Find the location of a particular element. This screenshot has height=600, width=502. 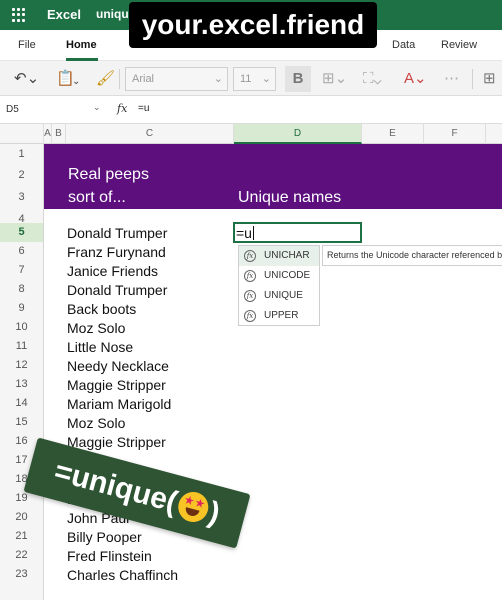

row-header: 20 is located at coordinates (21, 517).